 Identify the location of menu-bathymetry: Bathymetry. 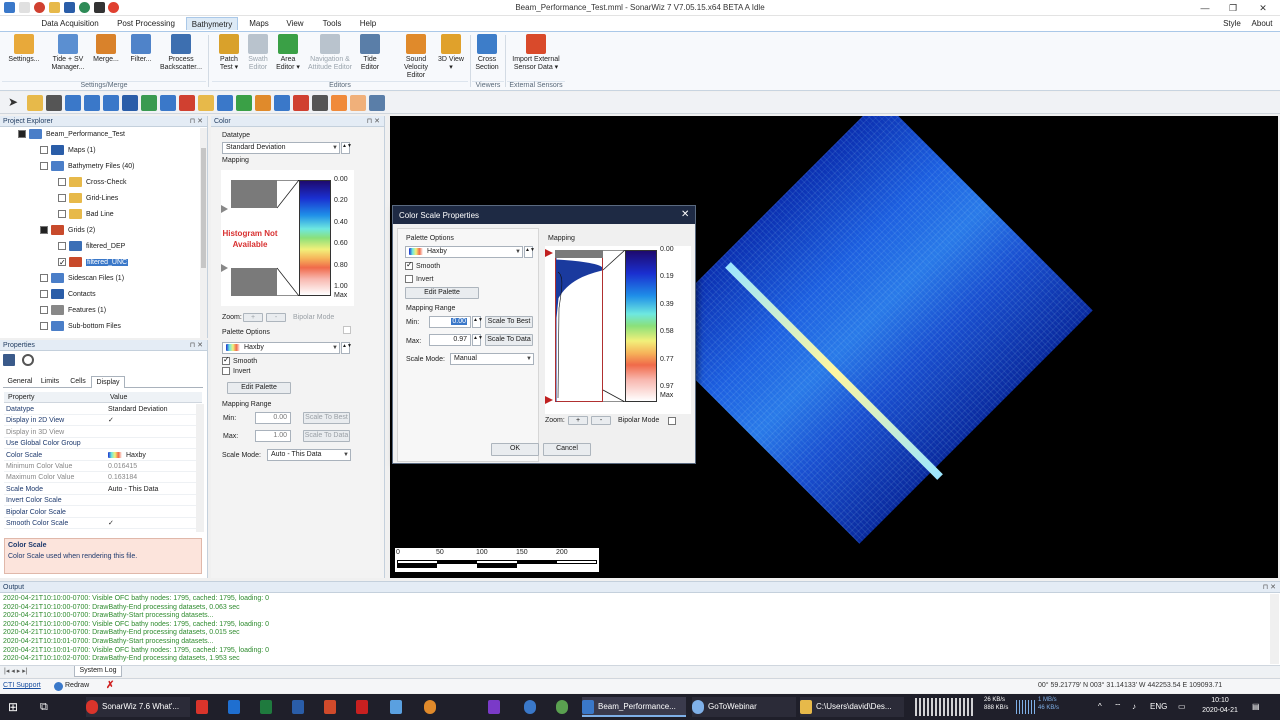
(212, 23).